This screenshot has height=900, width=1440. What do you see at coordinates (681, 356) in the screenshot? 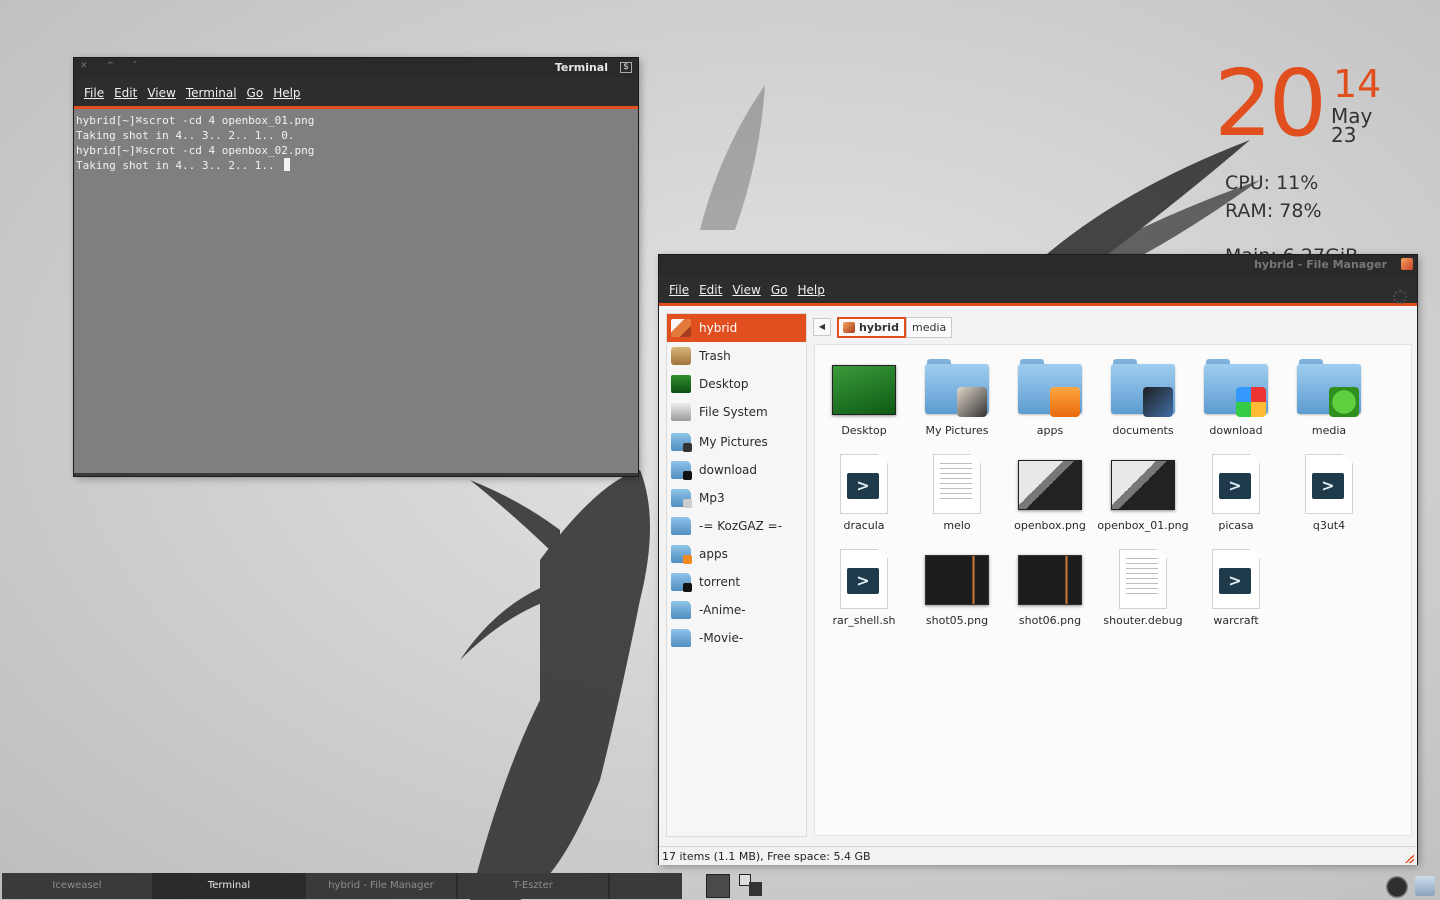
I see `trash-icon` at bounding box center [681, 356].